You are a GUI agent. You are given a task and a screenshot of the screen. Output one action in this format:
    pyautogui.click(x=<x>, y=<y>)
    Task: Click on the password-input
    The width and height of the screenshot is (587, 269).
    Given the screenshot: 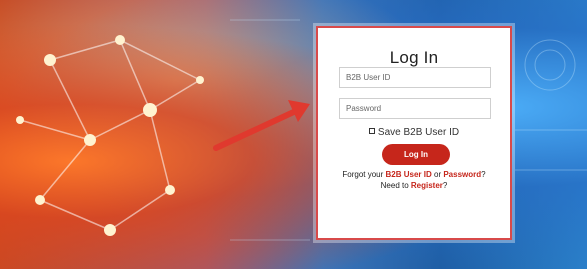 What is the action you would take?
    pyautogui.click(x=415, y=108)
    